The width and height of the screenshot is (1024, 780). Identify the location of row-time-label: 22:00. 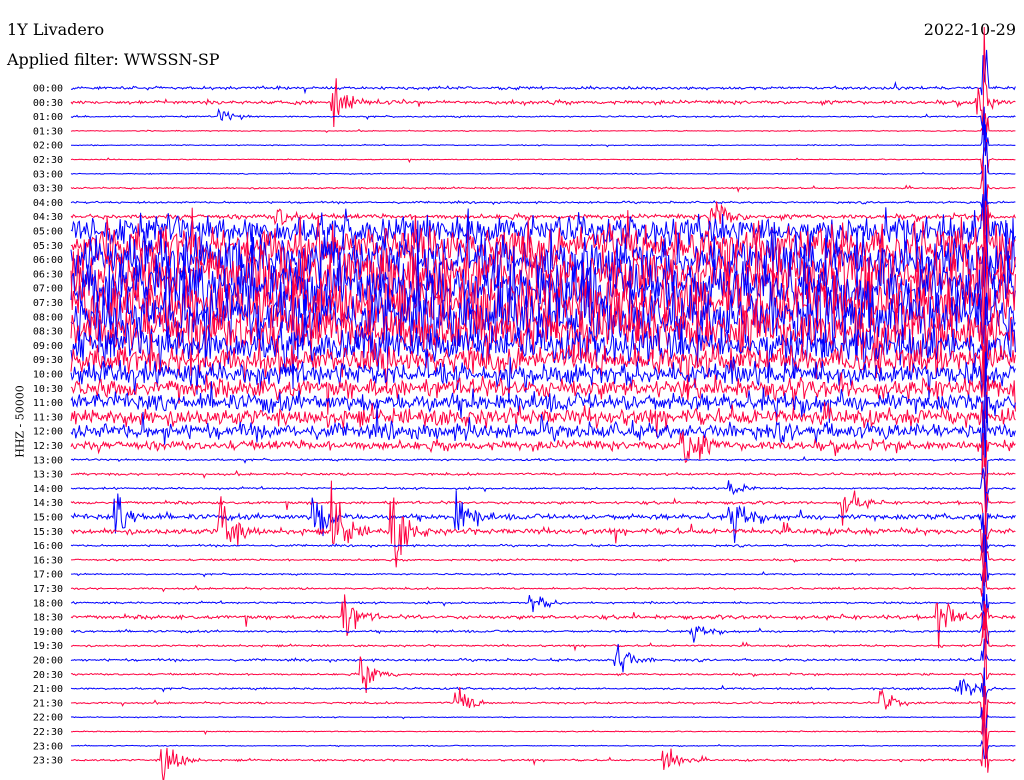
(48, 718).